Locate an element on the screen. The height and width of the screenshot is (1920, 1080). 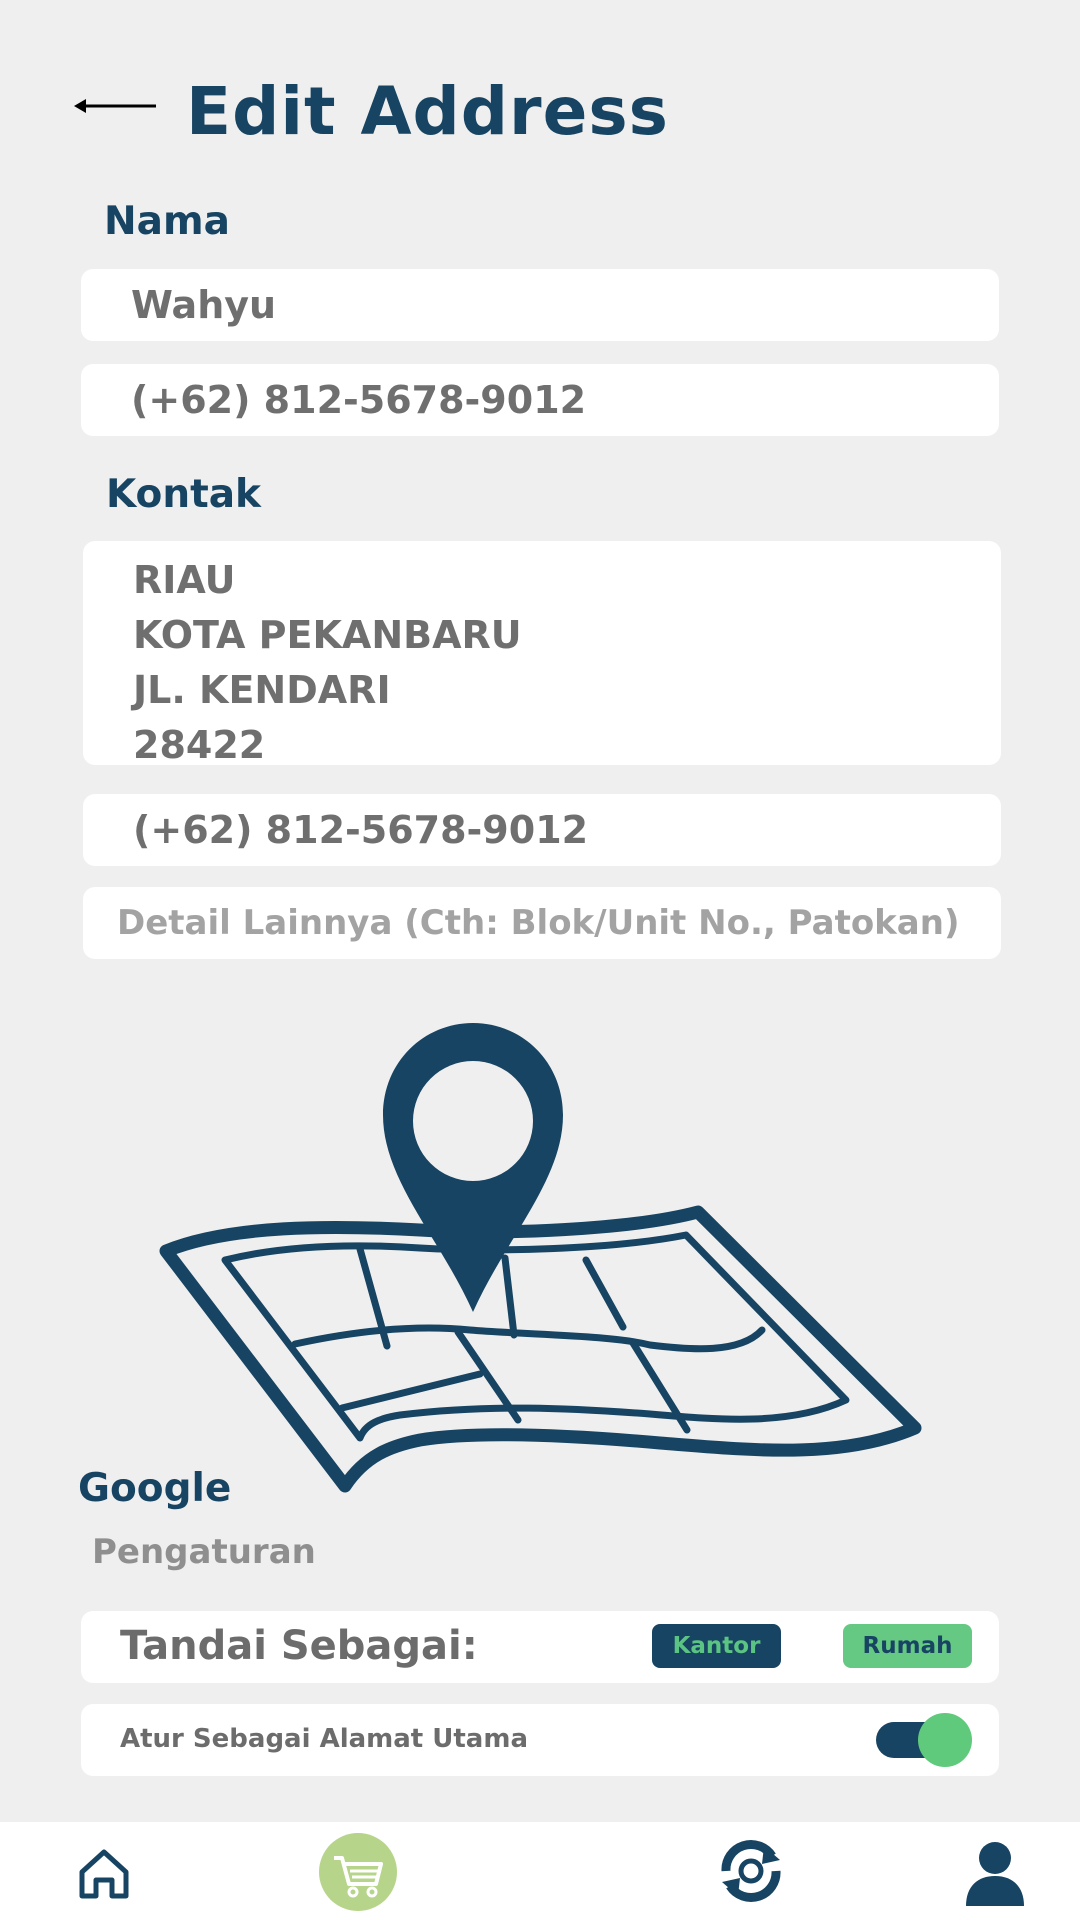
main-address-toggle is located at coordinates (925, 1740).